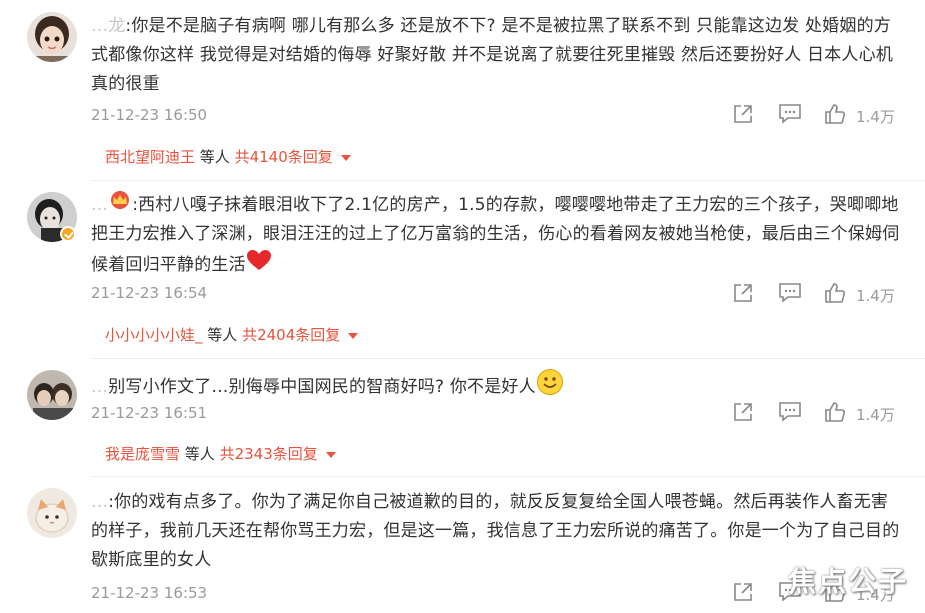 This screenshot has height=613, width=925. Describe the element at coordinates (108, 26) in the screenshot. I see `comment-username: …龙` at that location.